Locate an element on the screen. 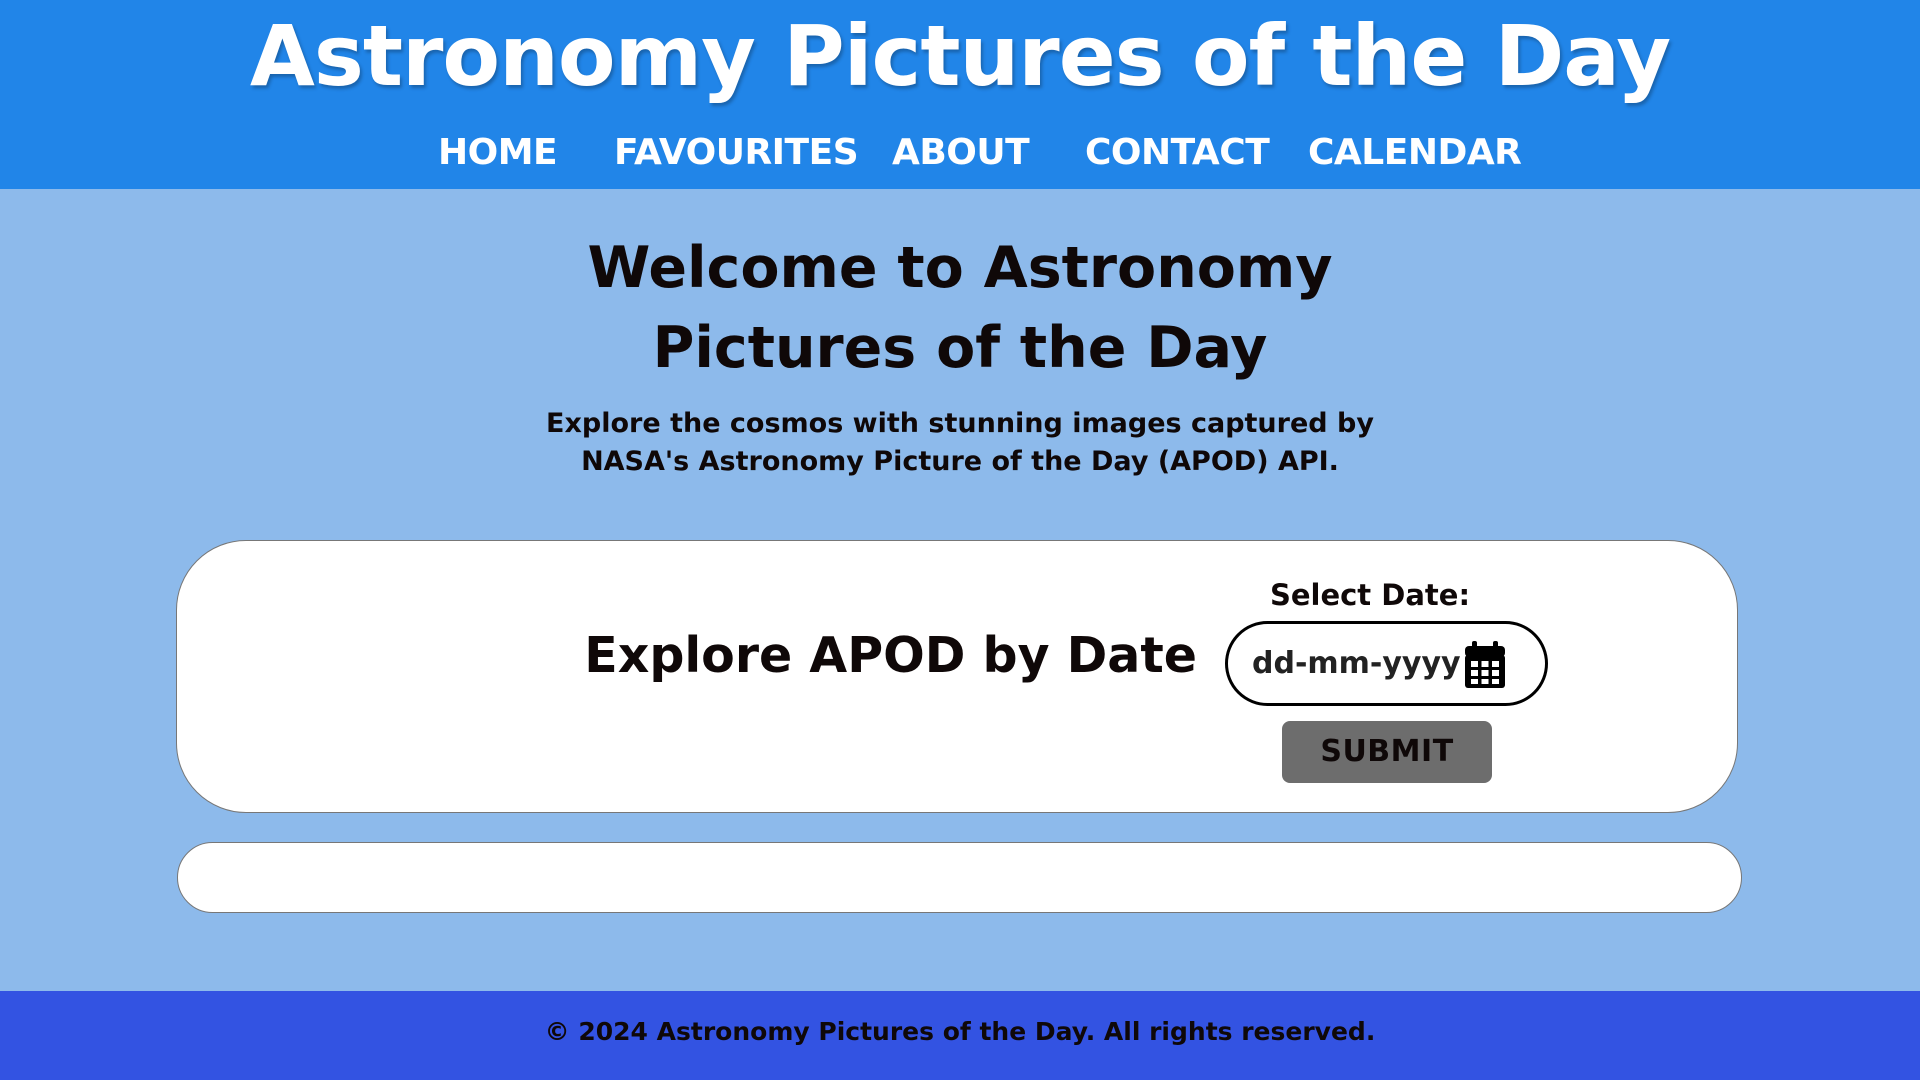  site-title: Astronomy Pictures of the Day is located at coordinates (960, 56).